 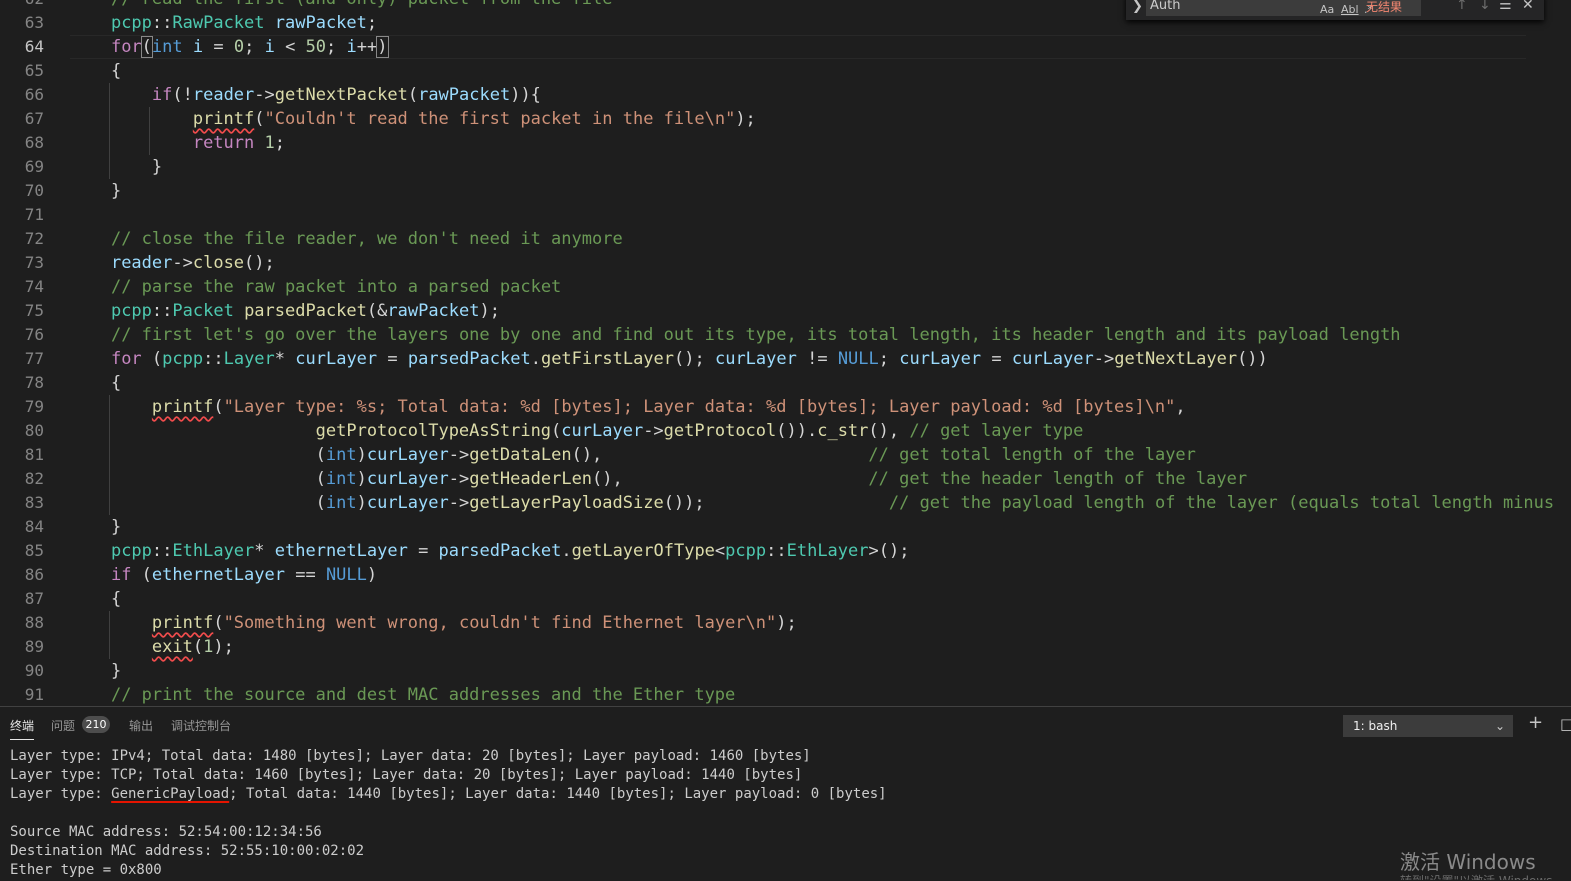 I want to click on tab-terminal: 终端, so click(x=22, y=728).